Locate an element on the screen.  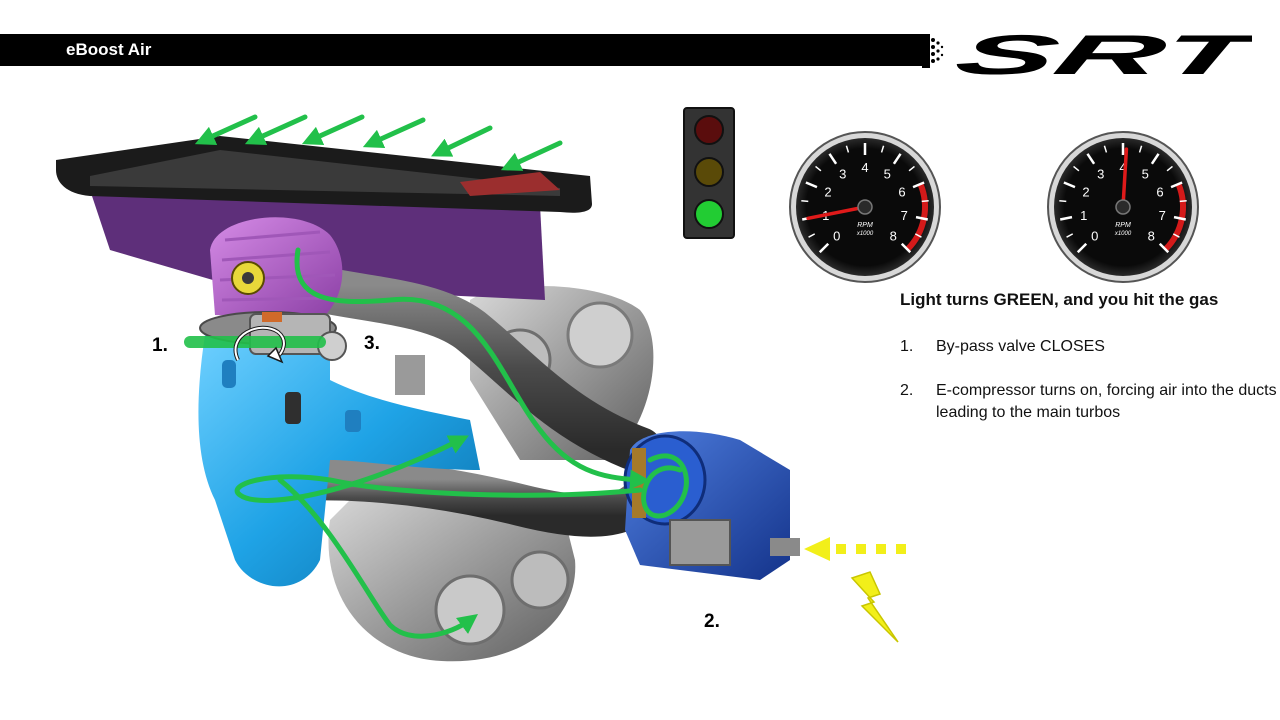
step-item: 1. By-pass valve CLOSES is located at coordinates (1090, 348).